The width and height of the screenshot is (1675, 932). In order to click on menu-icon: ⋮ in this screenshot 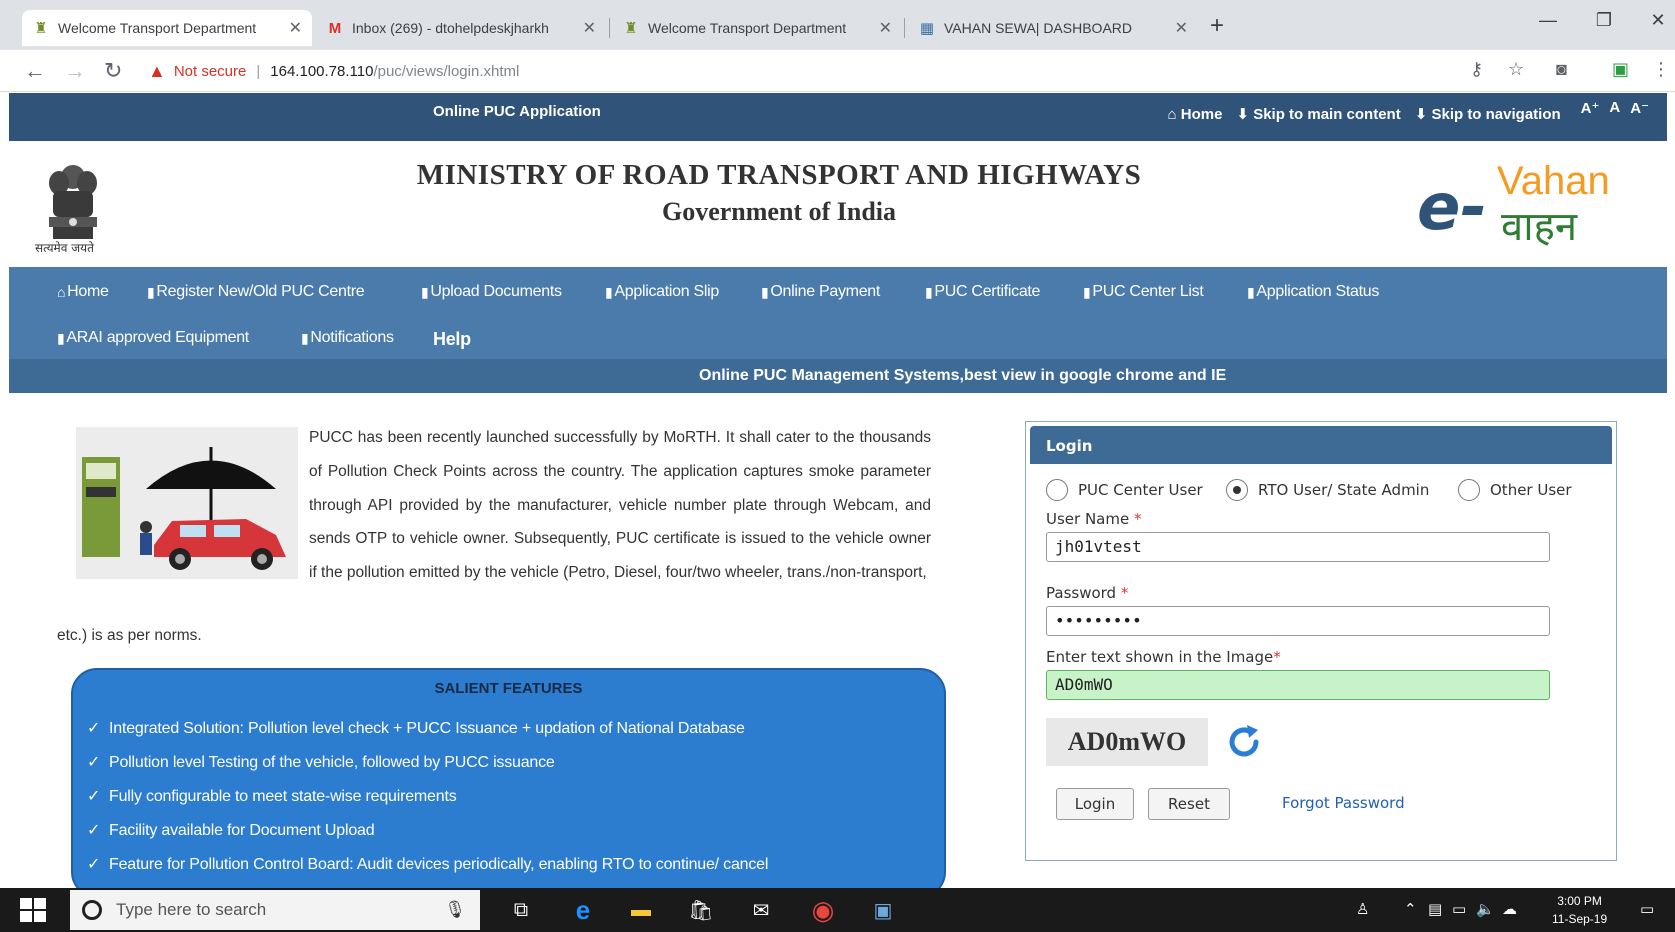, I will do `click(1661, 69)`.